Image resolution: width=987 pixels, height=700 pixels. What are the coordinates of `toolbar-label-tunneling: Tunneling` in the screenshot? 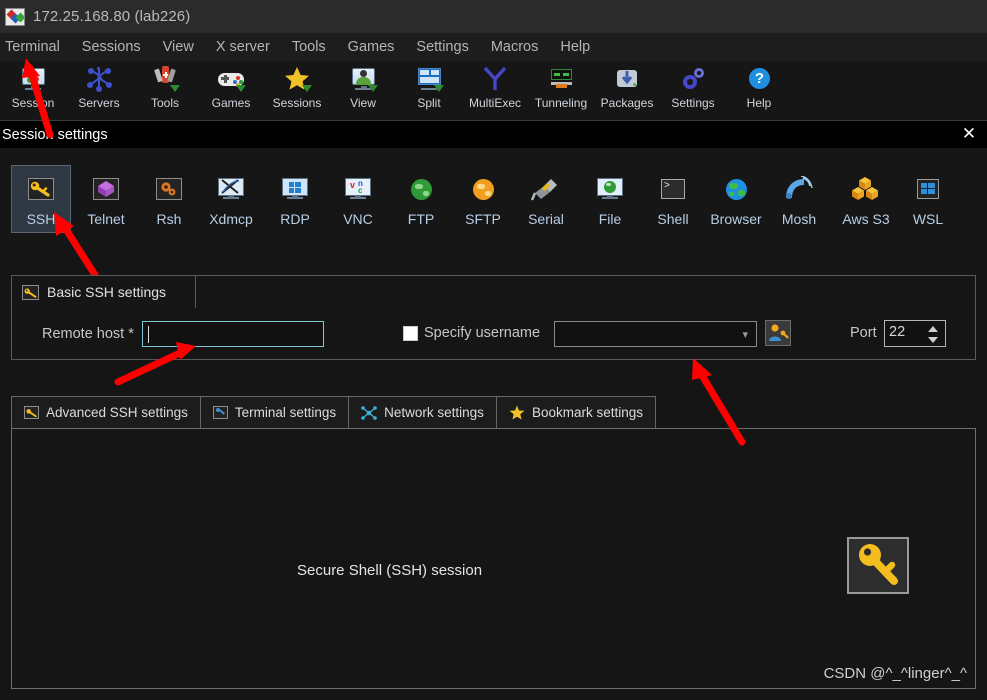 It's located at (561, 103).